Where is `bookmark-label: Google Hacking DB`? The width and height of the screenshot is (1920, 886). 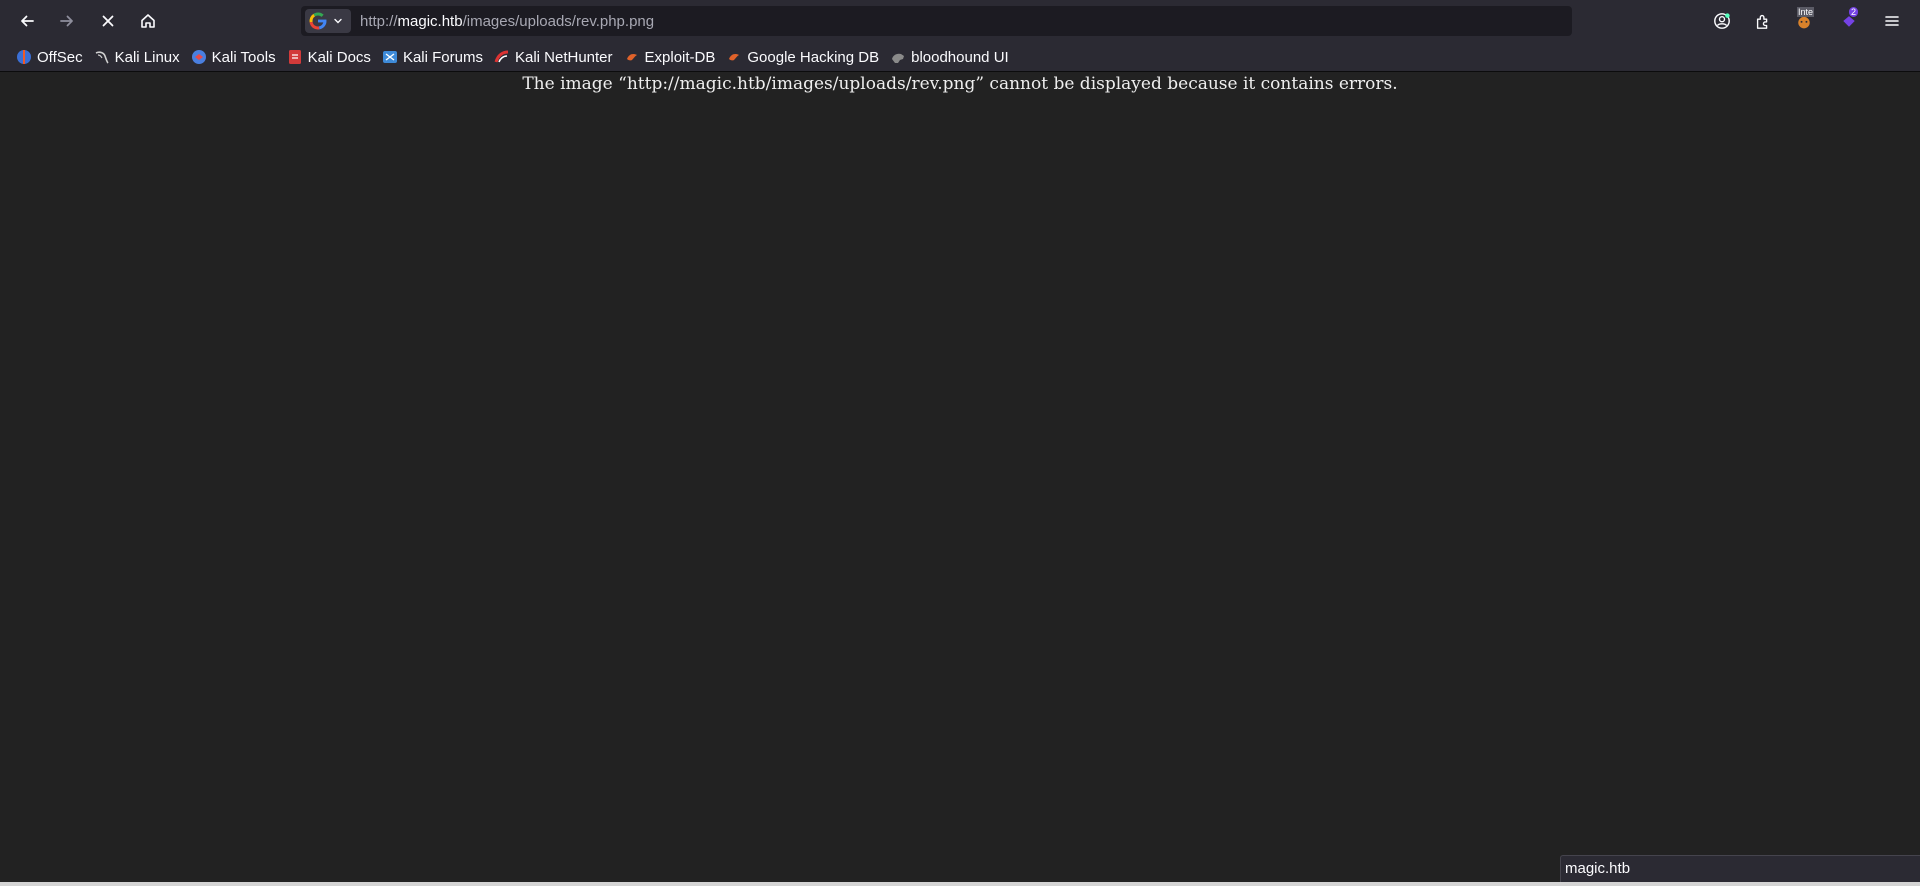
bookmark-label: Google Hacking DB is located at coordinates (813, 57).